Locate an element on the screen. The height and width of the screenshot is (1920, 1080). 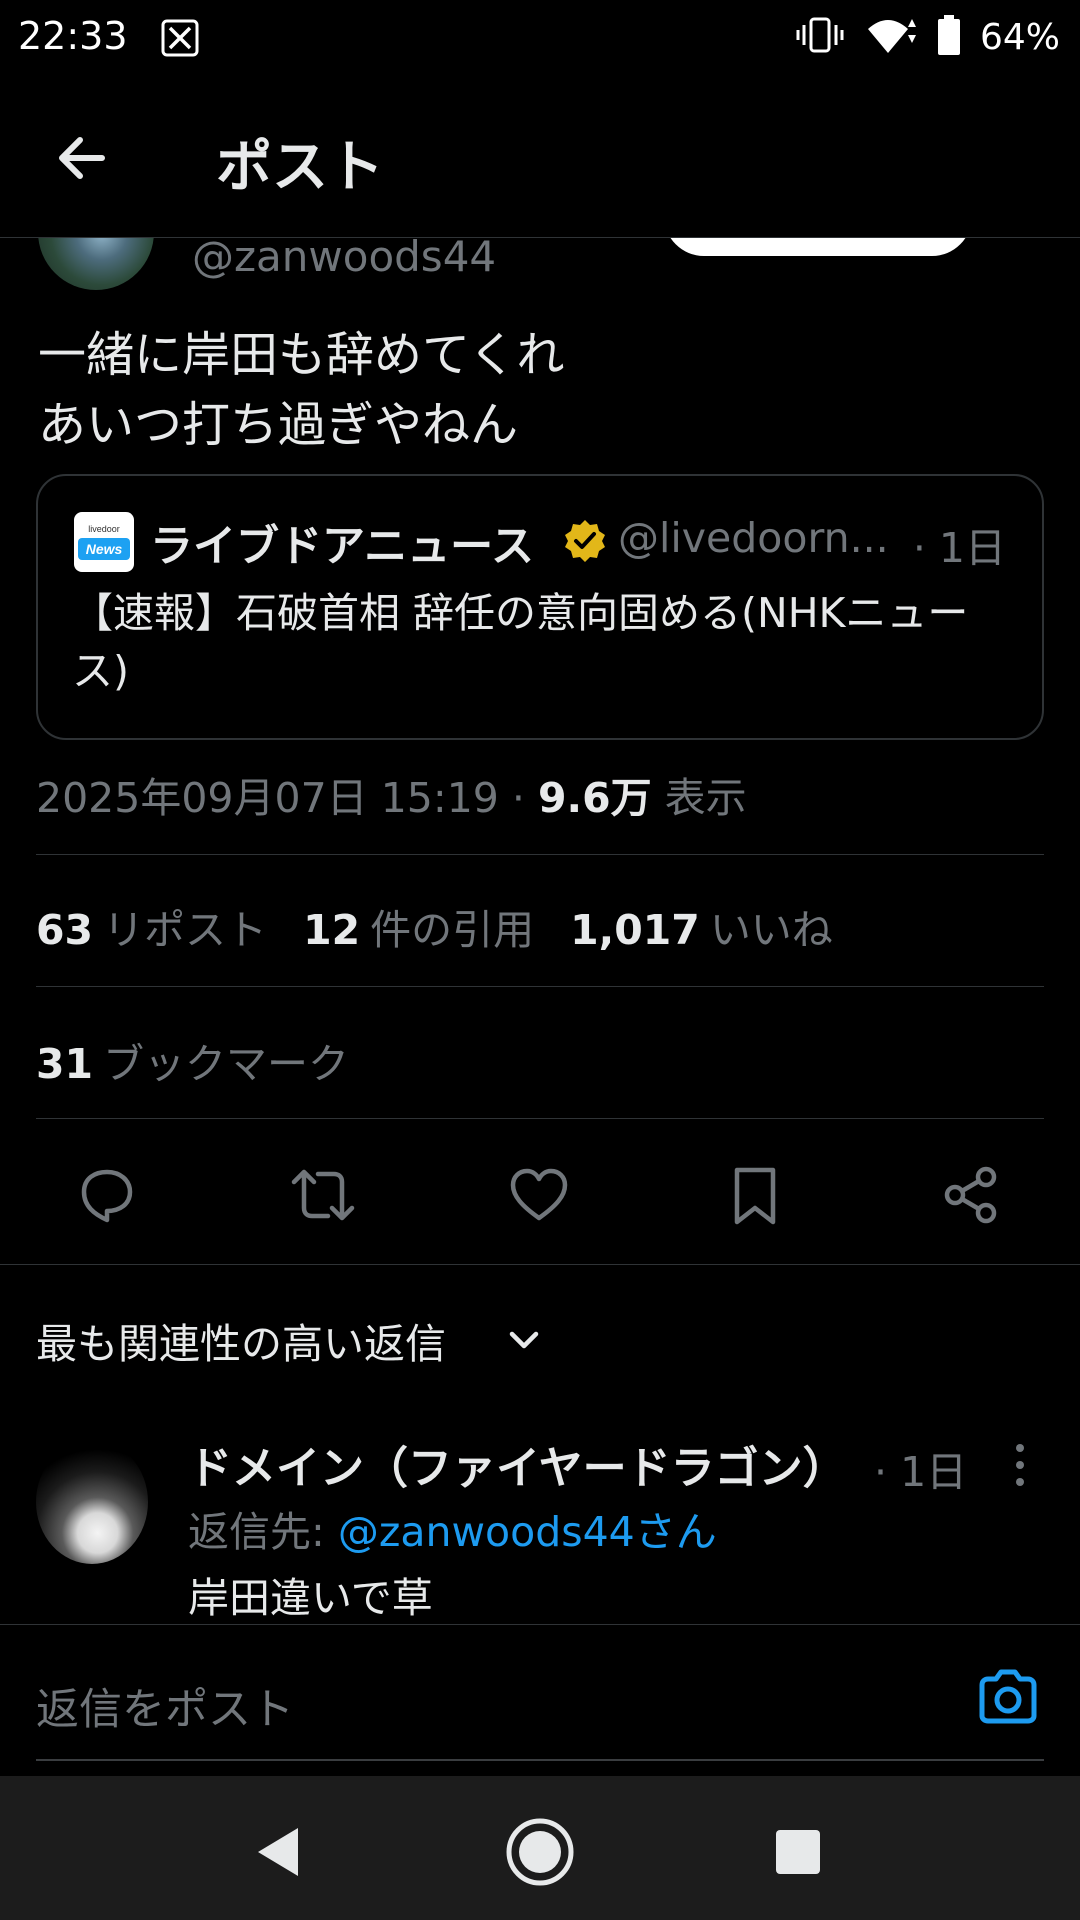
post-actions is located at coordinates (540, 1195).